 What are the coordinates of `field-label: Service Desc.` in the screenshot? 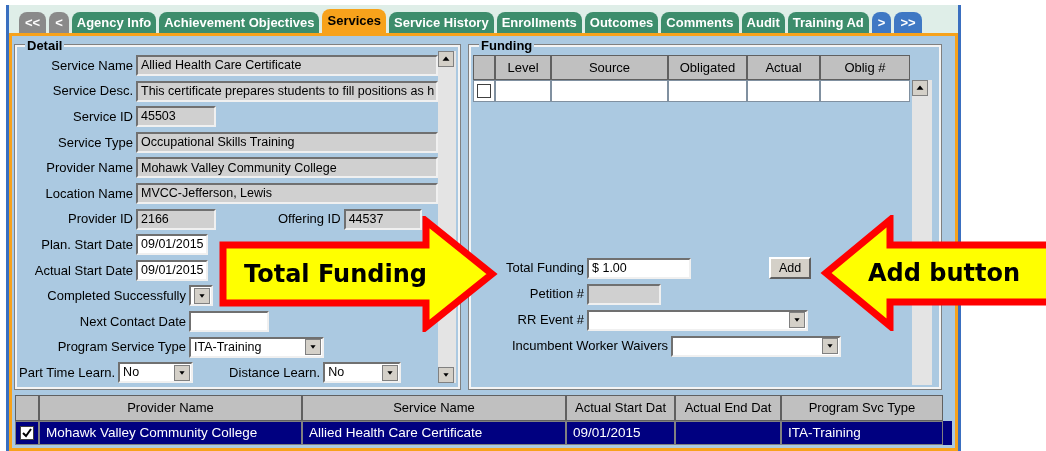 It's located at (92, 91).